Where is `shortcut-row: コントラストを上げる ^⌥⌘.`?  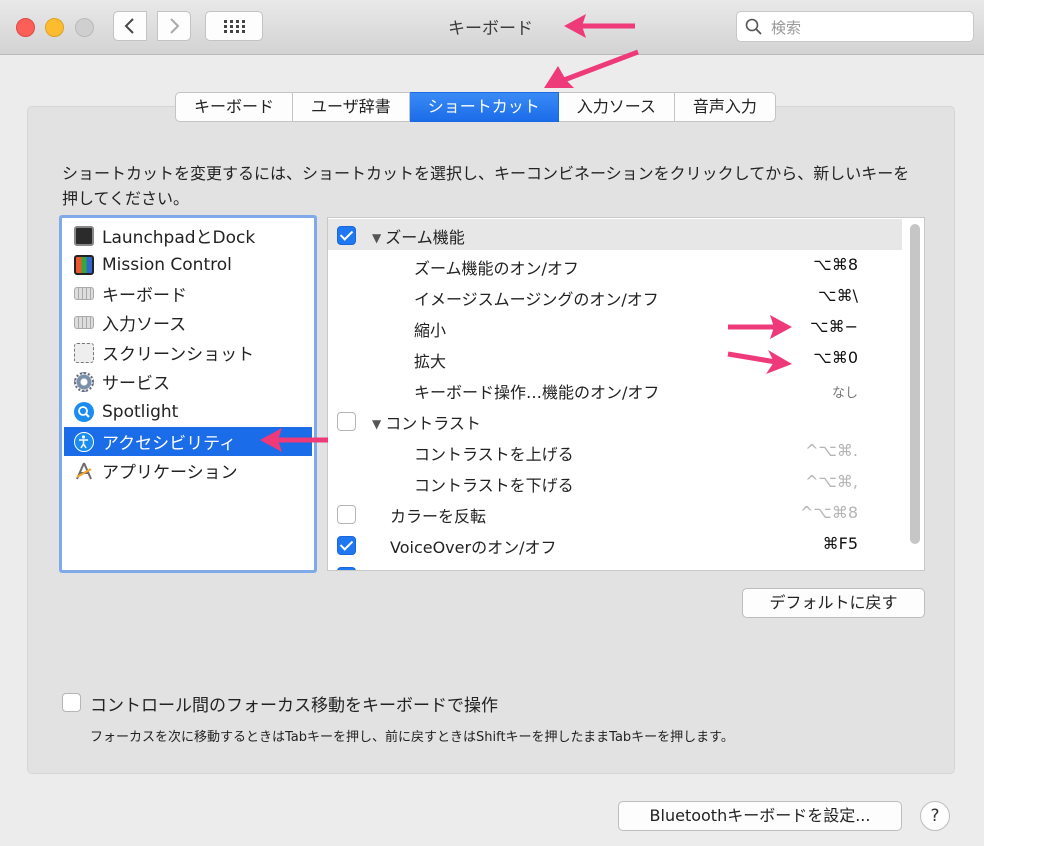 shortcut-row: コントラストを上げる ^⌥⌘. is located at coordinates (615, 451).